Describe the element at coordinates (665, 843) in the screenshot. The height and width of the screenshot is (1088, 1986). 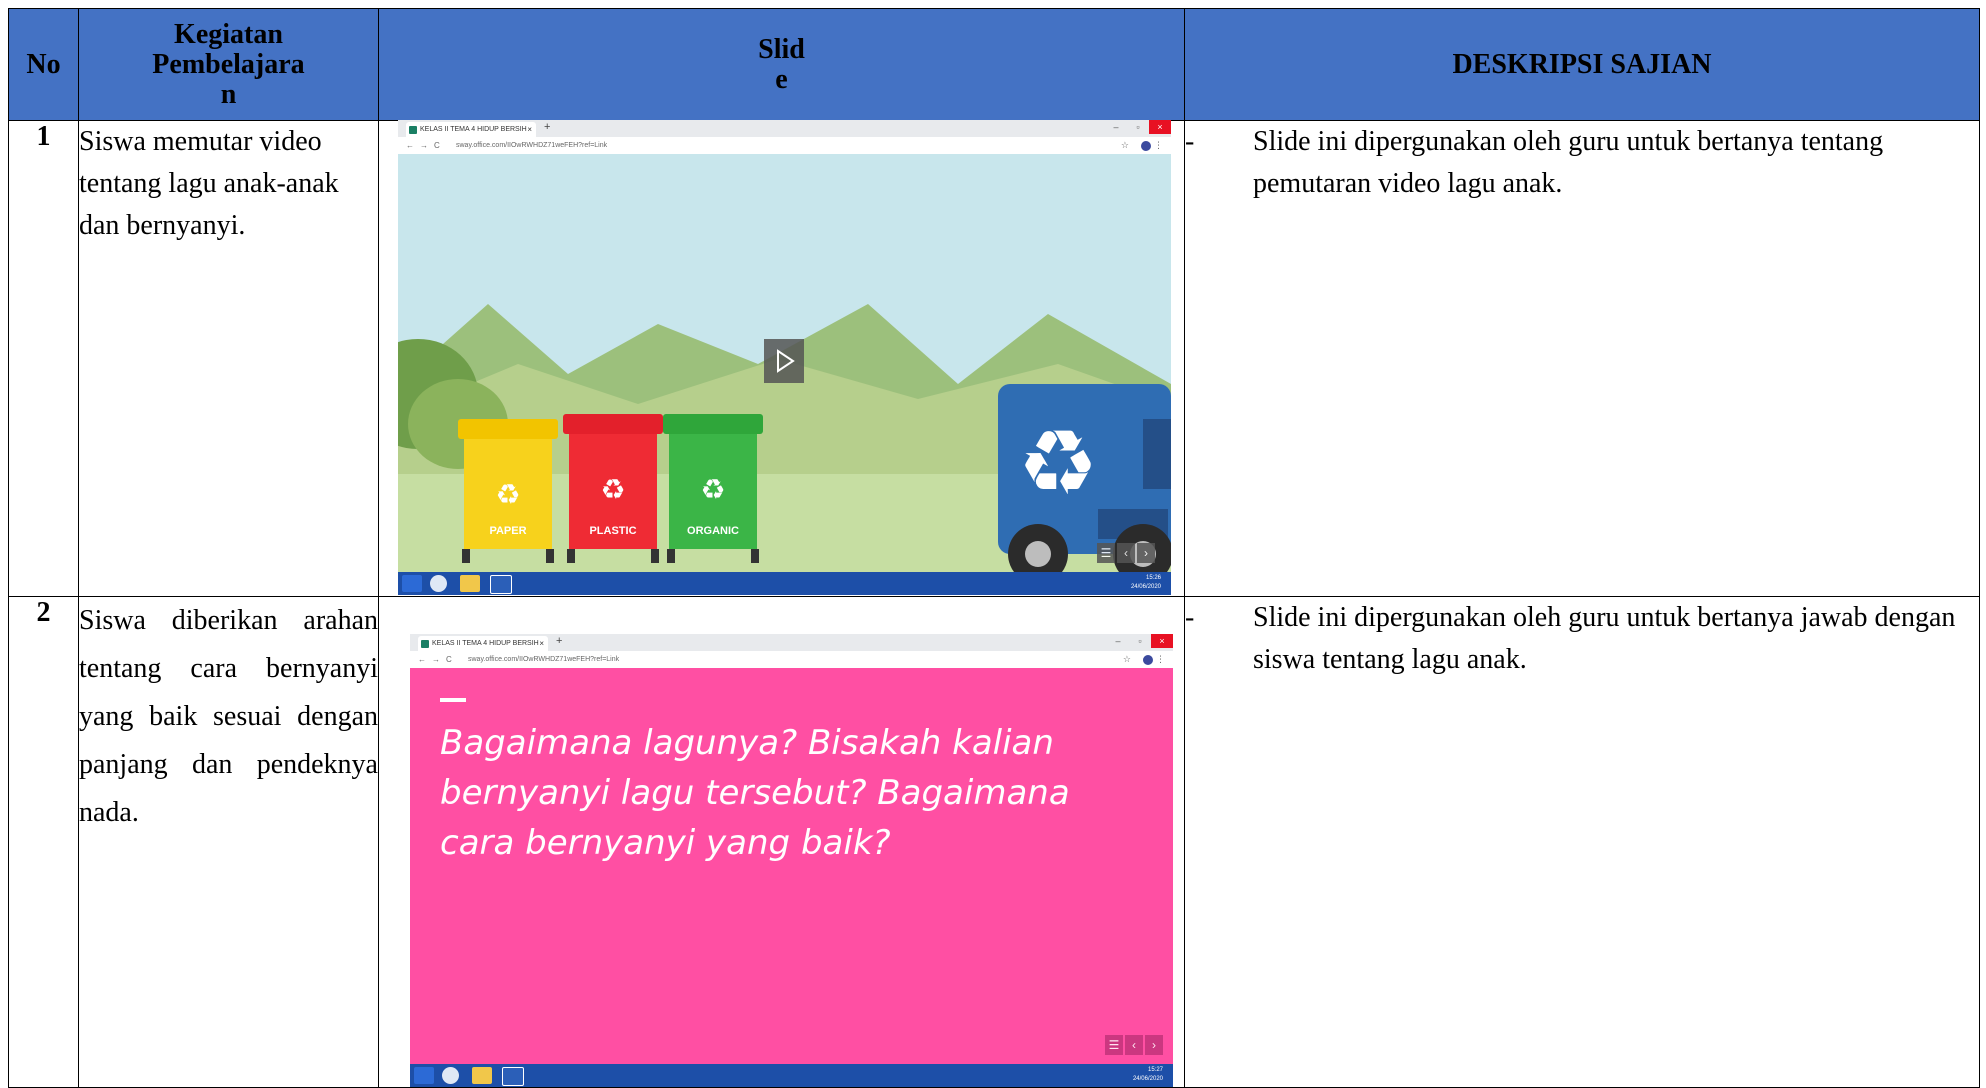
I see `slide-text-line: cara bernyanyi yang baik?` at that location.